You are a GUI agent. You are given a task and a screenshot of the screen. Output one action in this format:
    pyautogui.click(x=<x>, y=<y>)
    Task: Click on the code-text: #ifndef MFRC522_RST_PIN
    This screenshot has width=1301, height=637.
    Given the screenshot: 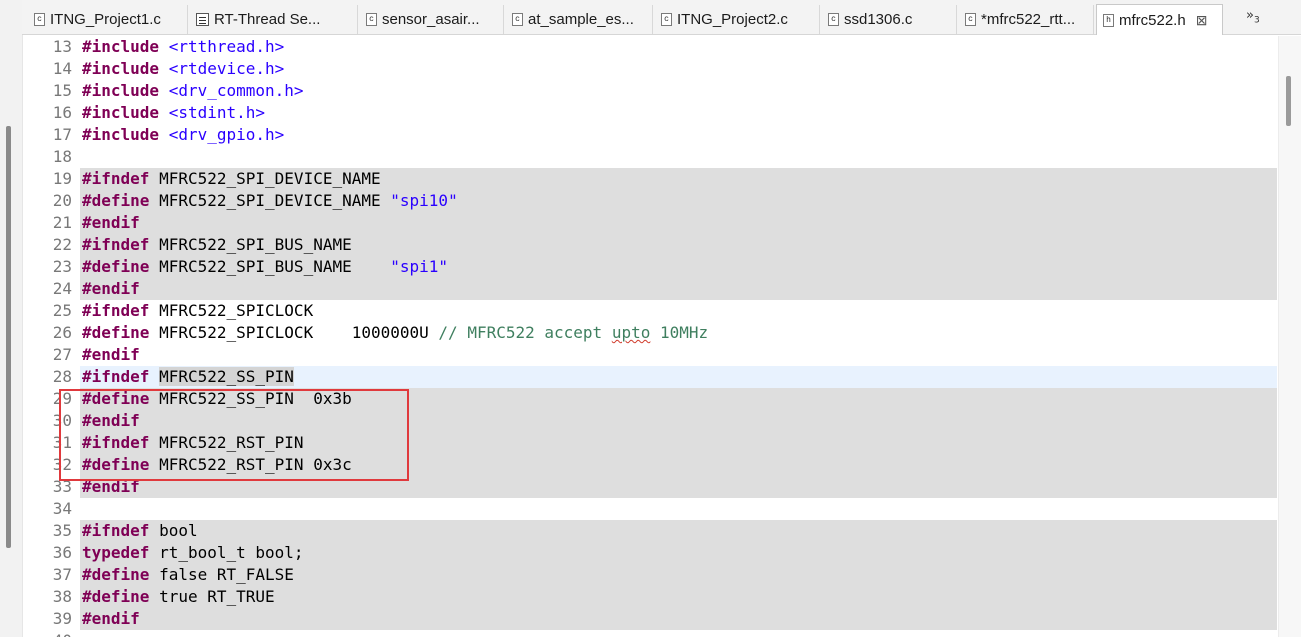 What is the action you would take?
    pyautogui.click(x=678, y=443)
    